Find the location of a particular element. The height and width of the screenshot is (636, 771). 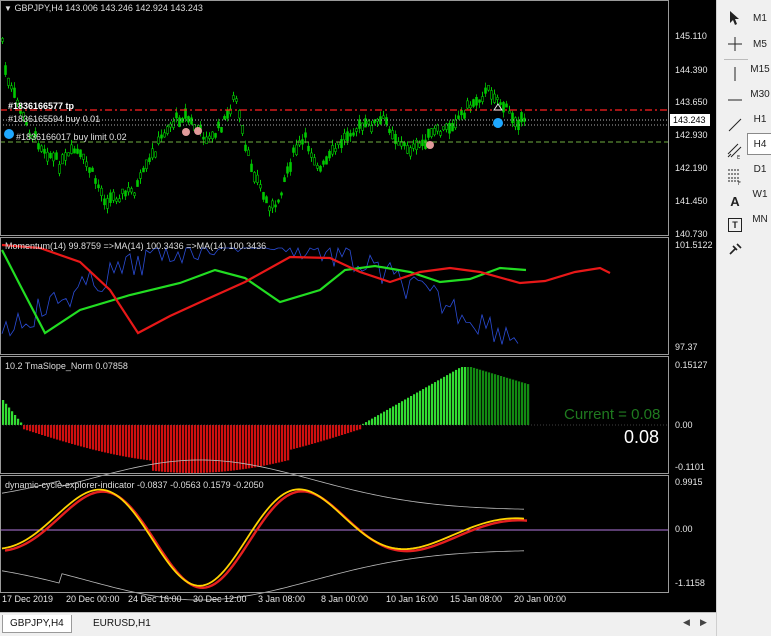

timeframe-m15-label: M15 is located at coordinates (760, 69).